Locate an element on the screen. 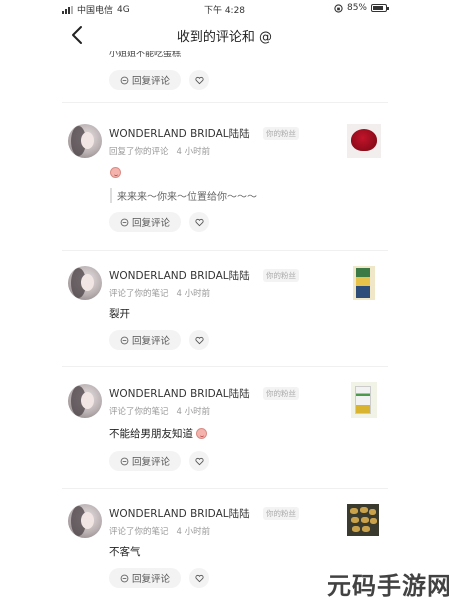 The height and width of the screenshot is (600, 449). comment-meta: 回复了你的评论 4 小时前 is located at coordinates (159, 151).